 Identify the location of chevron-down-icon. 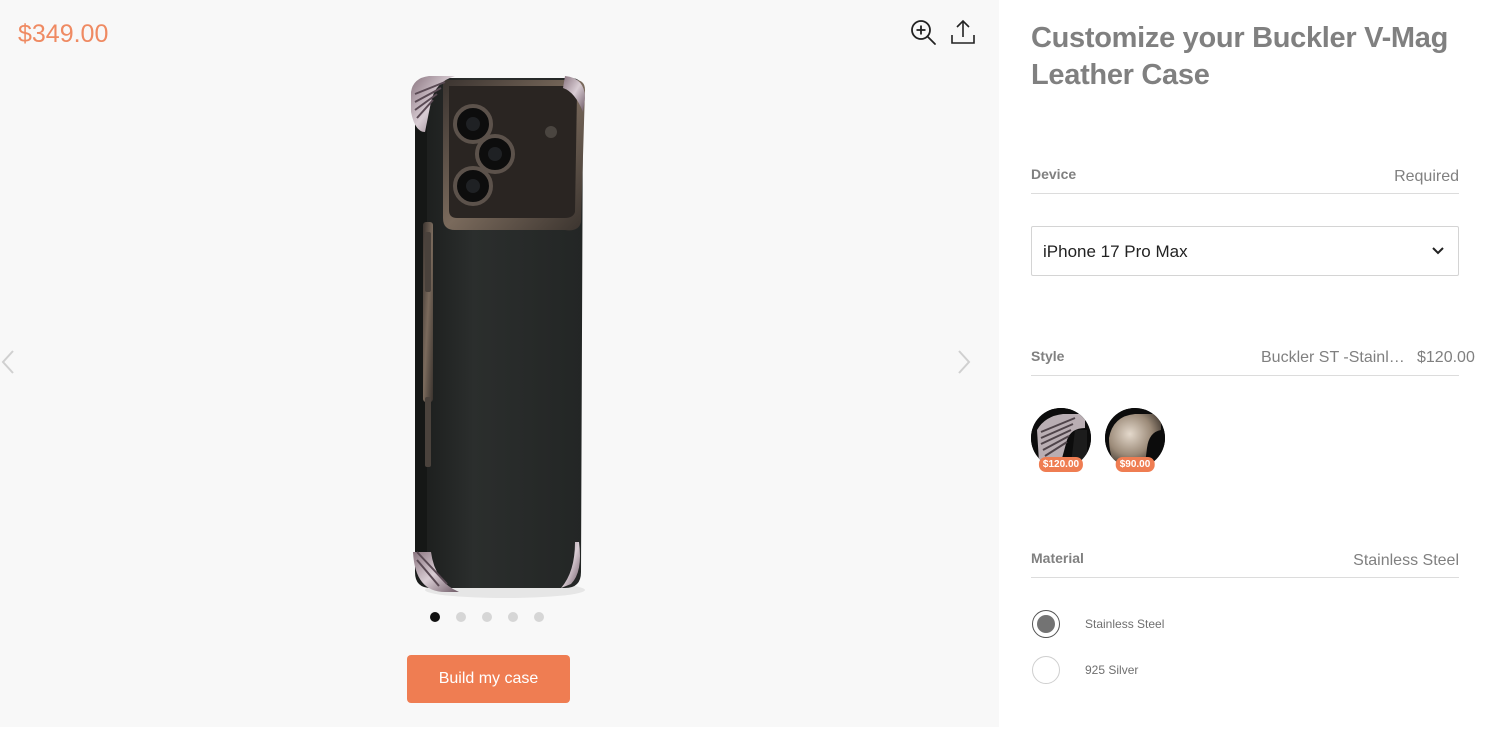
(1438, 251).